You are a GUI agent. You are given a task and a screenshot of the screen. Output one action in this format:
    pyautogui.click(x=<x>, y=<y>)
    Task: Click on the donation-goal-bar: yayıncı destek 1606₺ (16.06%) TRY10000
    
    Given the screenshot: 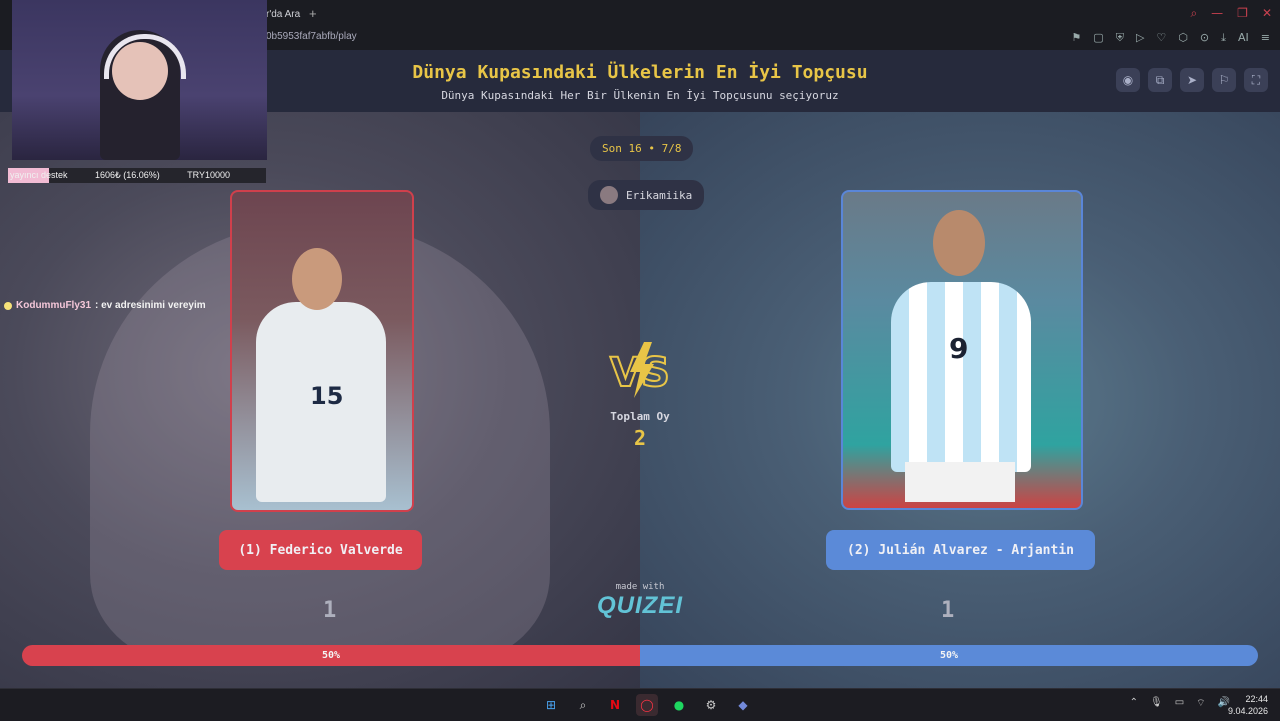 What is the action you would take?
    pyautogui.click(x=137, y=175)
    